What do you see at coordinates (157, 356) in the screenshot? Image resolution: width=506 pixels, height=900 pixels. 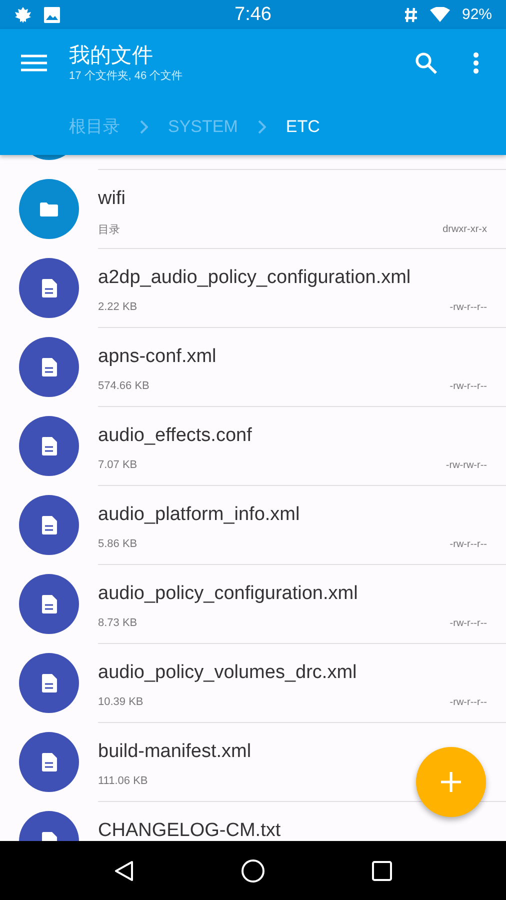 I see `file-name: apns-conf.xml` at bounding box center [157, 356].